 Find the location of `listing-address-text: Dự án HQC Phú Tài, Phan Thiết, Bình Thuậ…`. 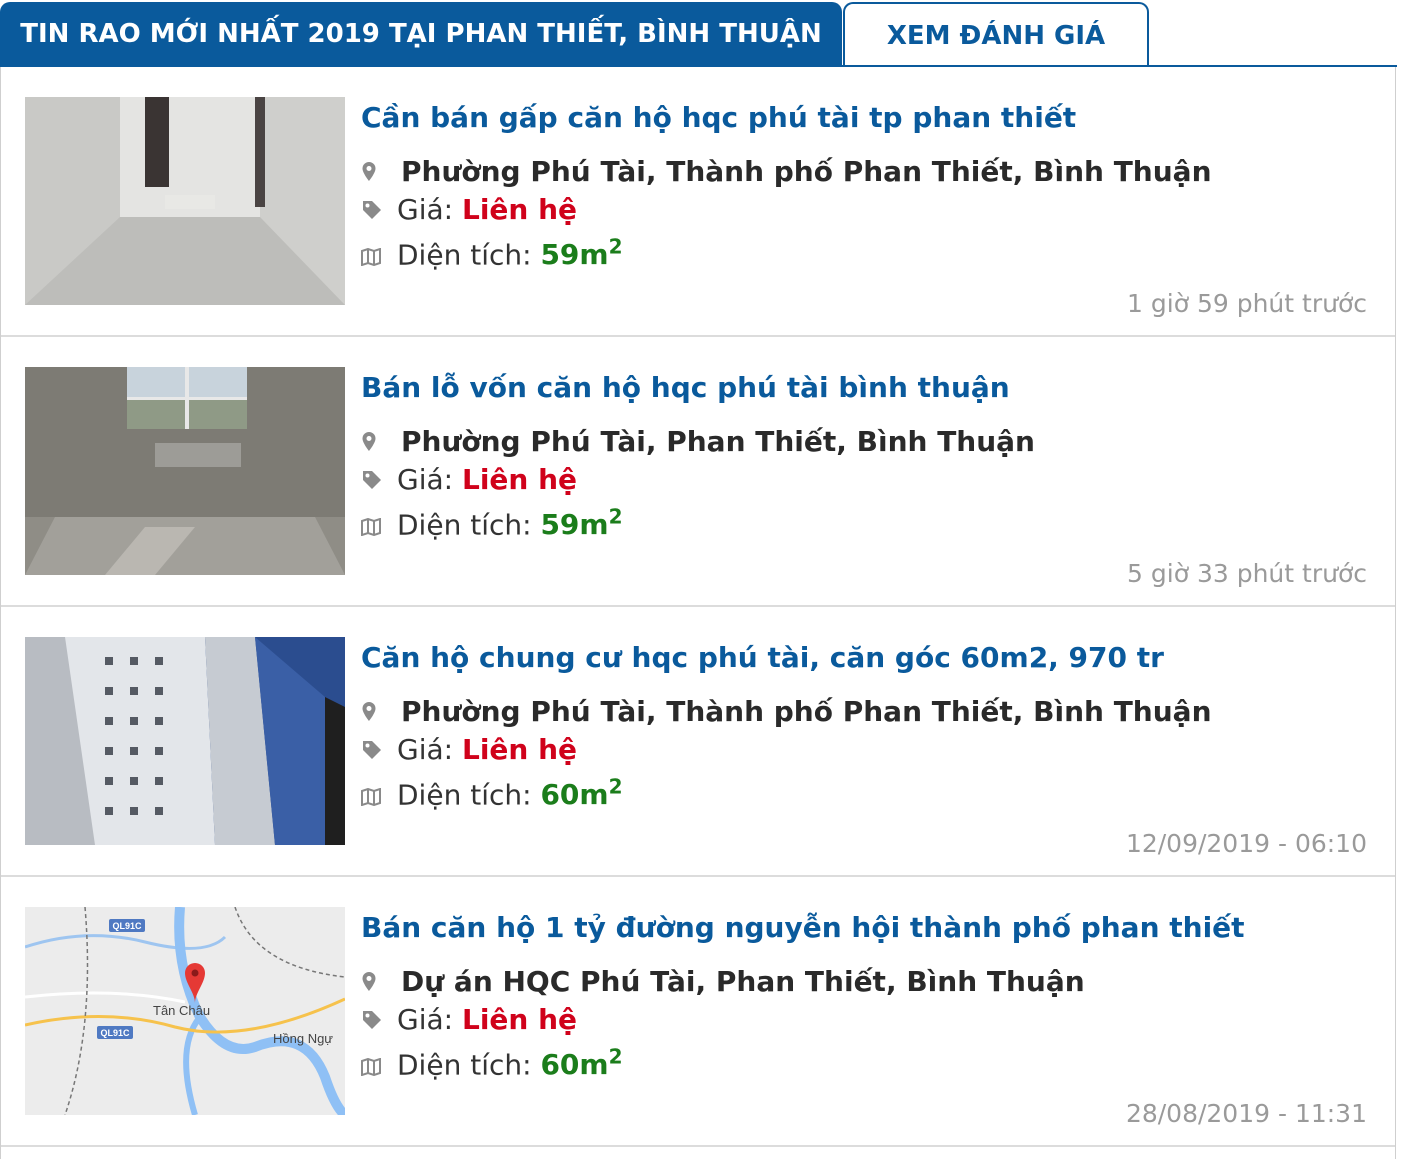

listing-address-text: Dự án HQC Phú Tài, Phan Thiết, Bình Thuậ… is located at coordinates (743, 981).